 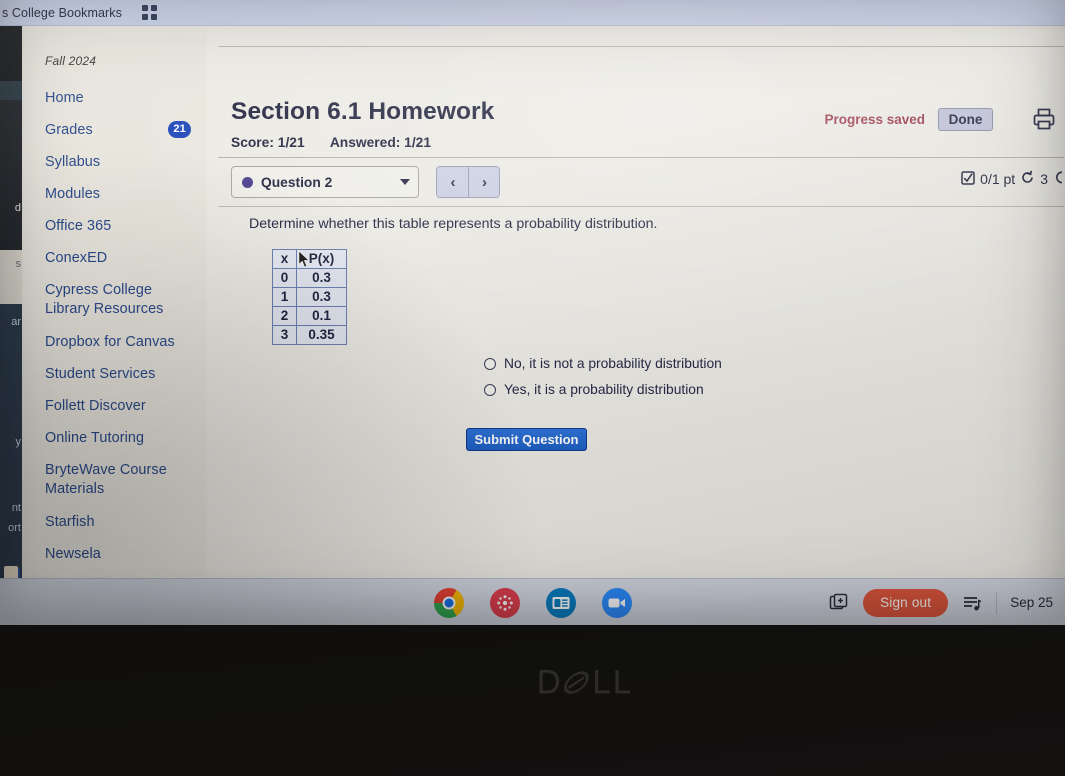 What do you see at coordinates (997, 602) in the screenshot?
I see `tray-divider` at bounding box center [997, 602].